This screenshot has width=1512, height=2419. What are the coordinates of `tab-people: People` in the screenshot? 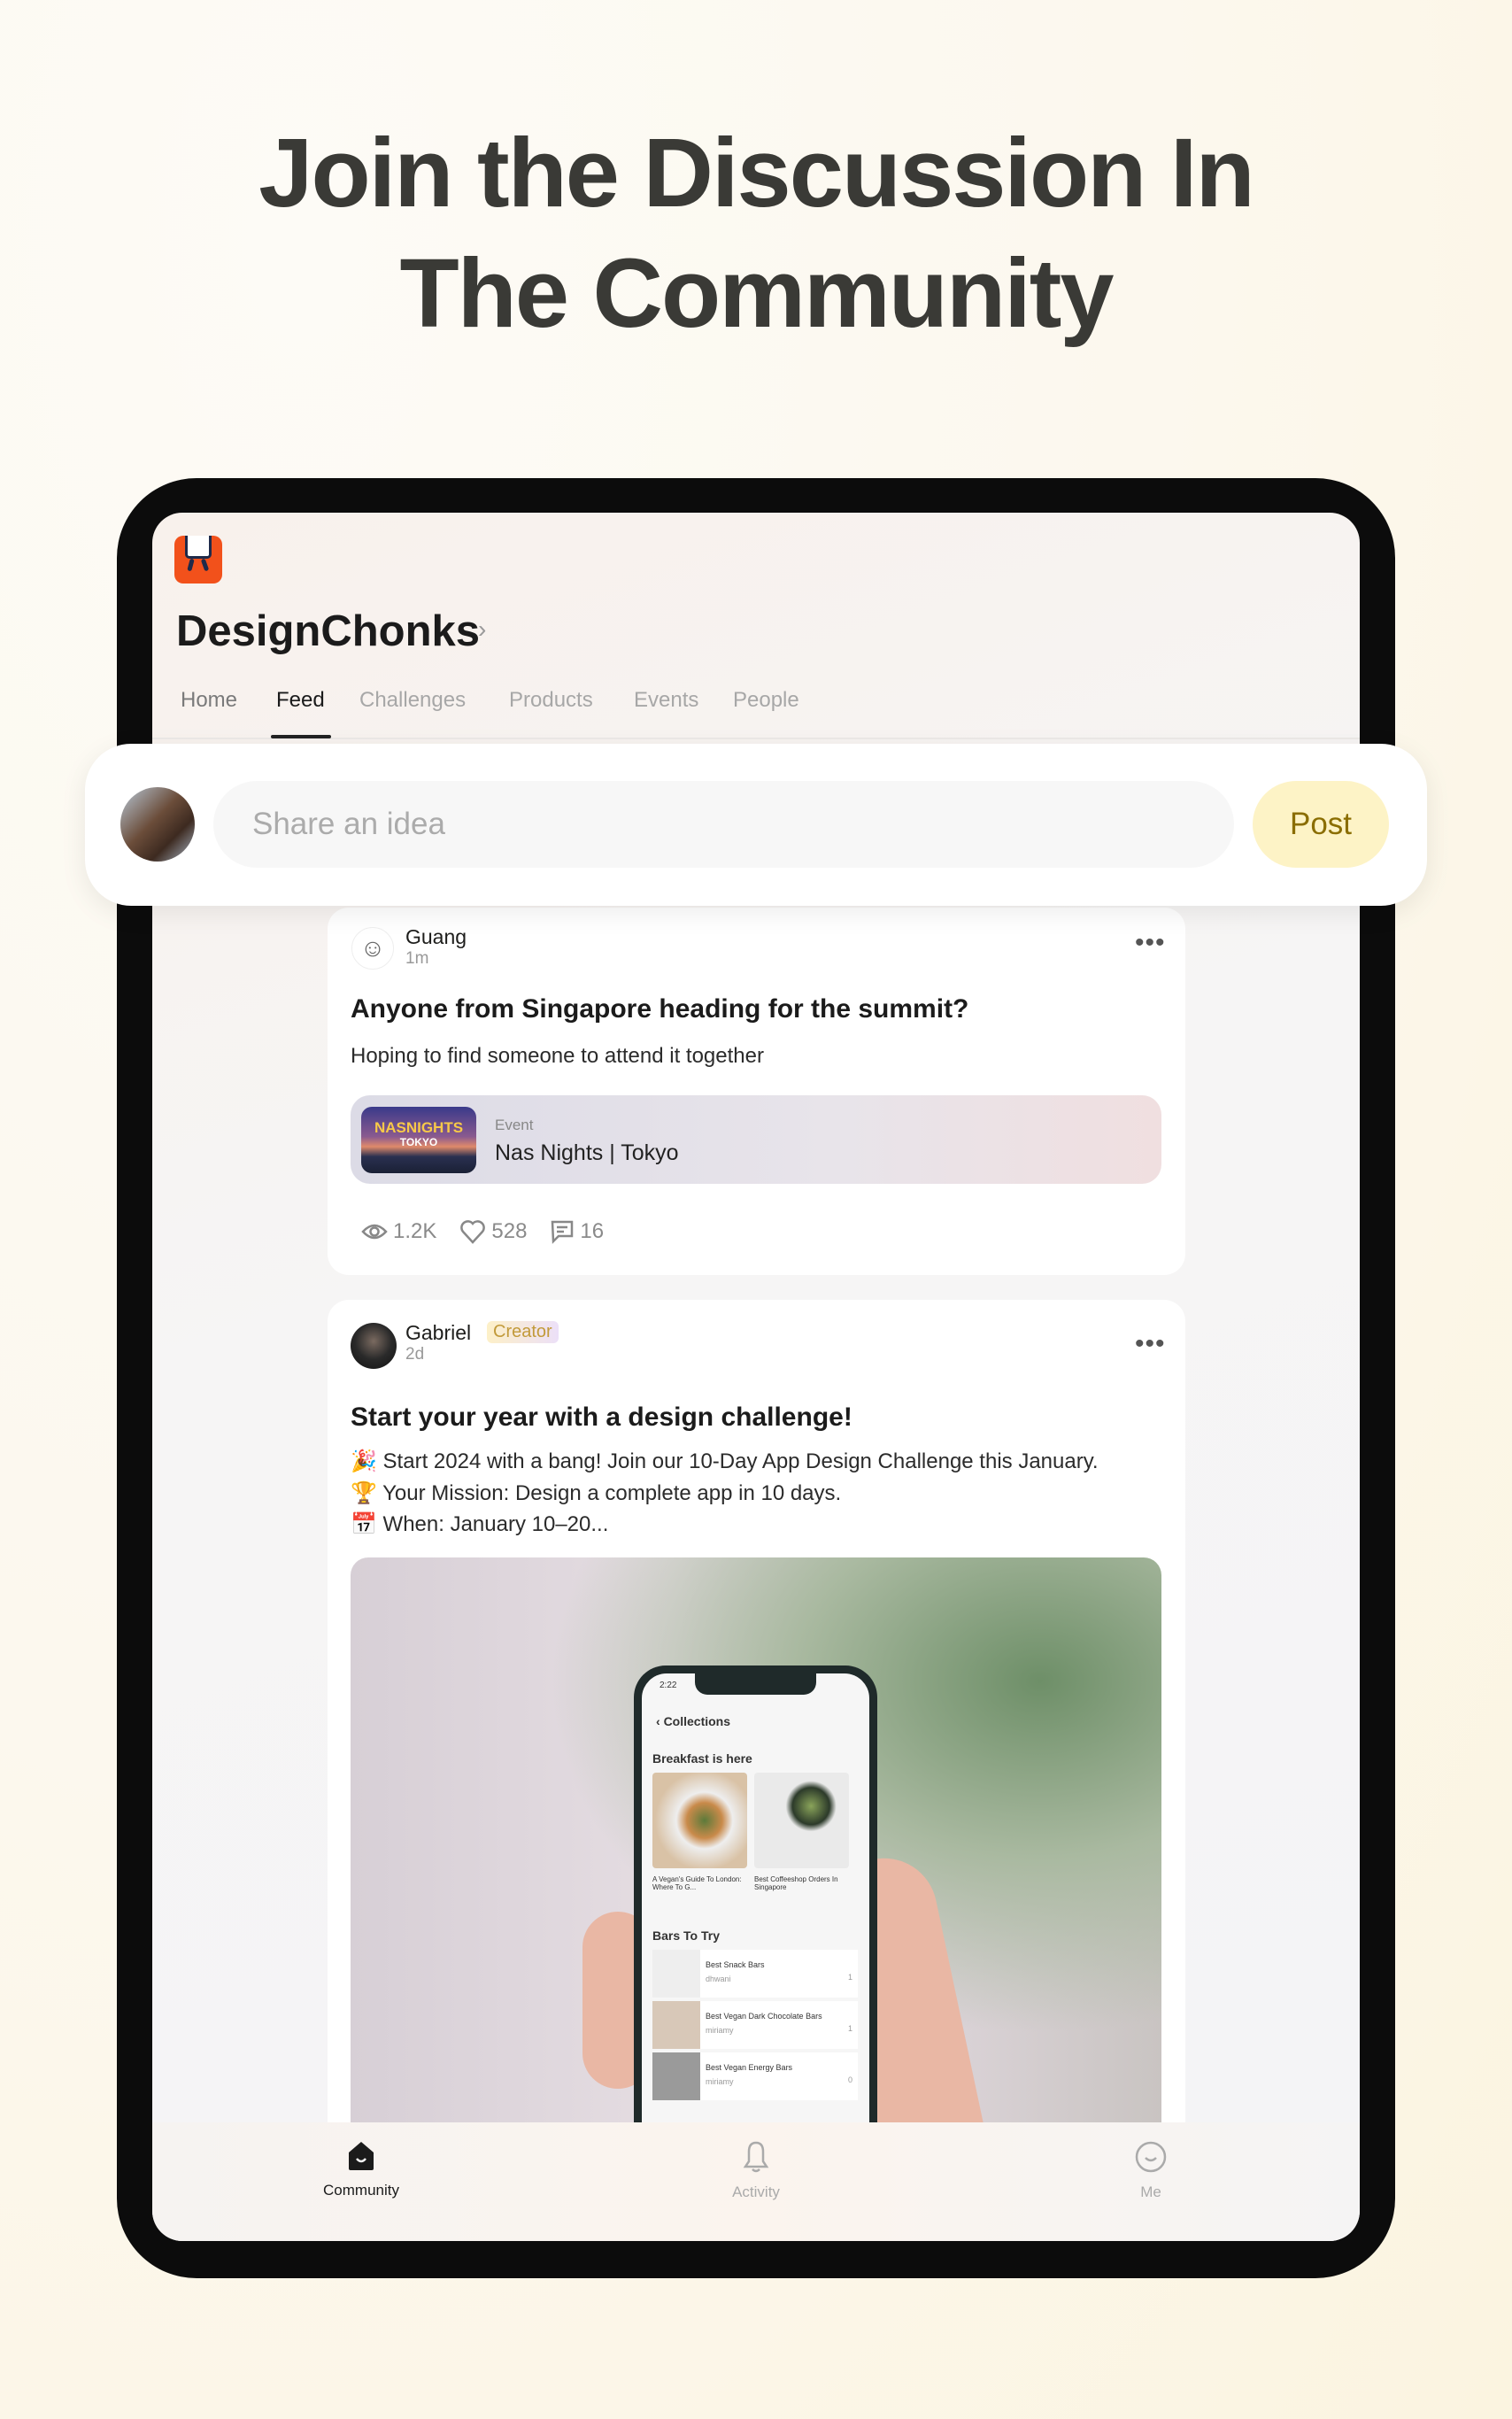 It's located at (766, 700).